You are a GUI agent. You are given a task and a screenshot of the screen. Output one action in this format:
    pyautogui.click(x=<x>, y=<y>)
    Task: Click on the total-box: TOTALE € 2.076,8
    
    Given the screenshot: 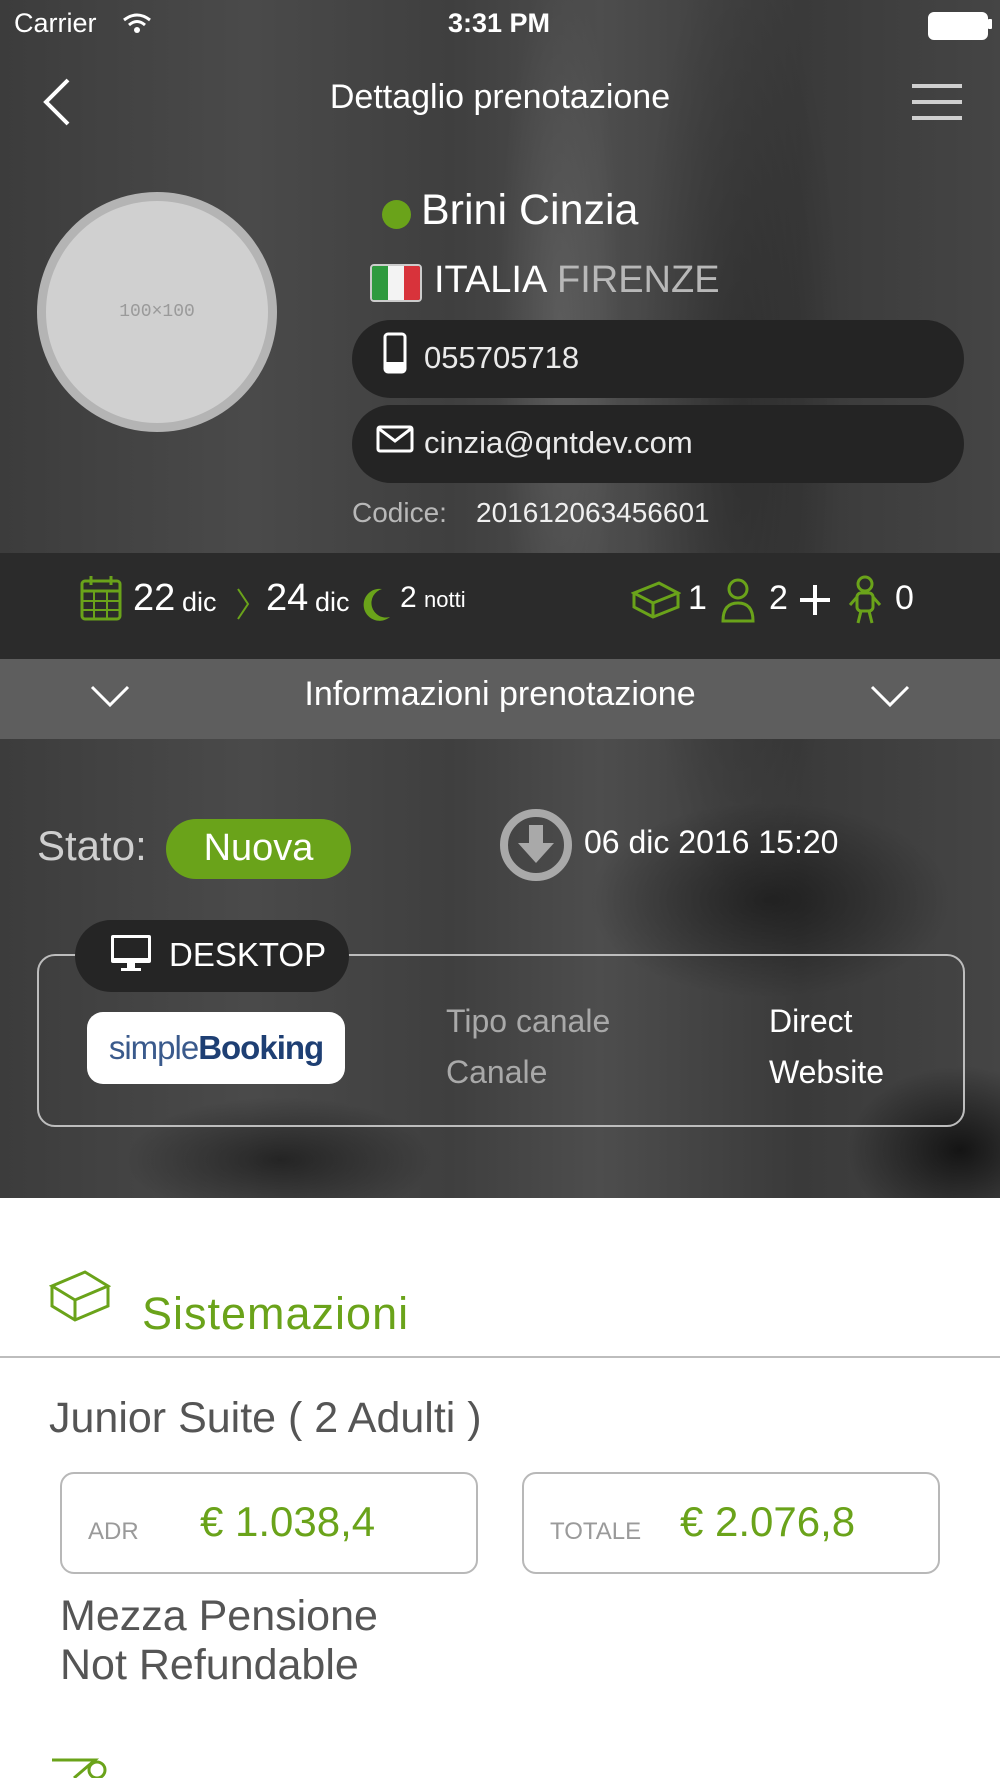 What is the action you would take?
    pyautogui.click(x=731, y=1523)
    